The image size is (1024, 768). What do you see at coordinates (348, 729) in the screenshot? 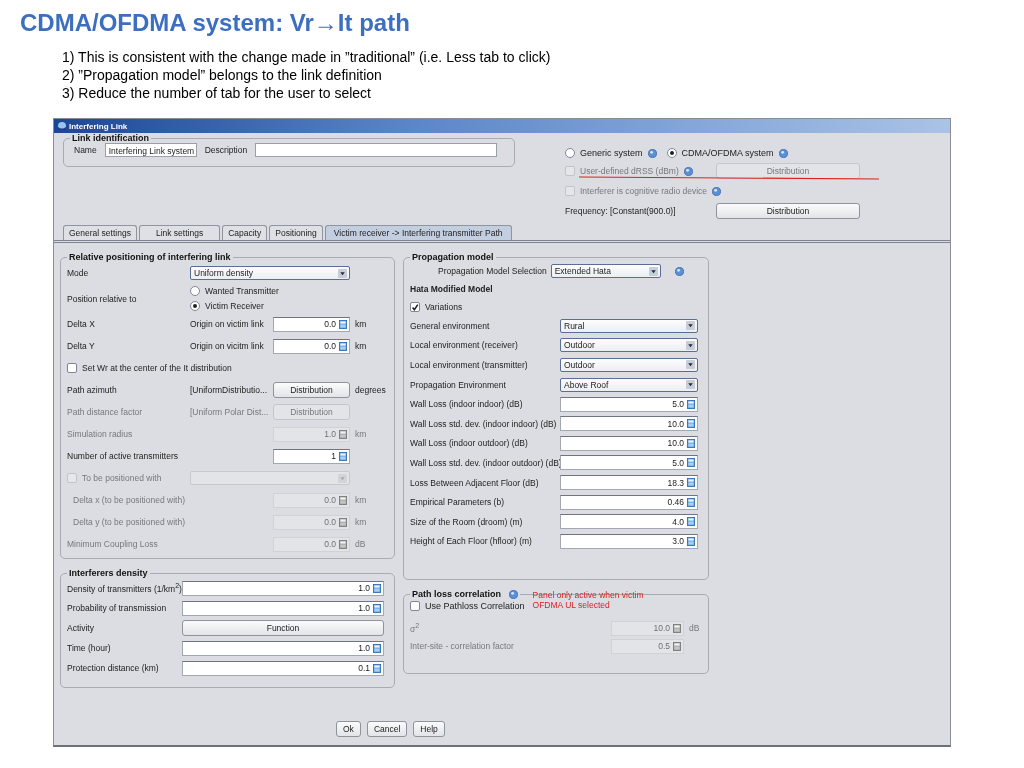
I see `dialog-button: Ok` at bounding box center [348, 729].